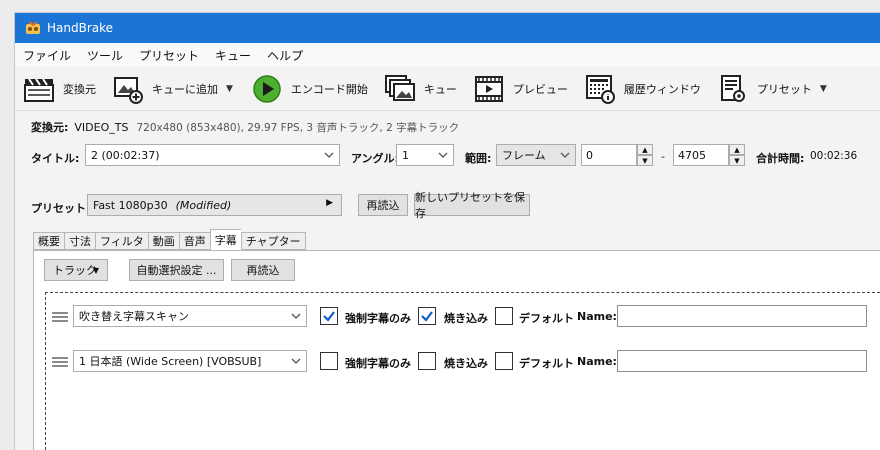  Describe the element at coordinates (540, 89) in the screenshot. I see `preview-label: プレビュー` at that location.